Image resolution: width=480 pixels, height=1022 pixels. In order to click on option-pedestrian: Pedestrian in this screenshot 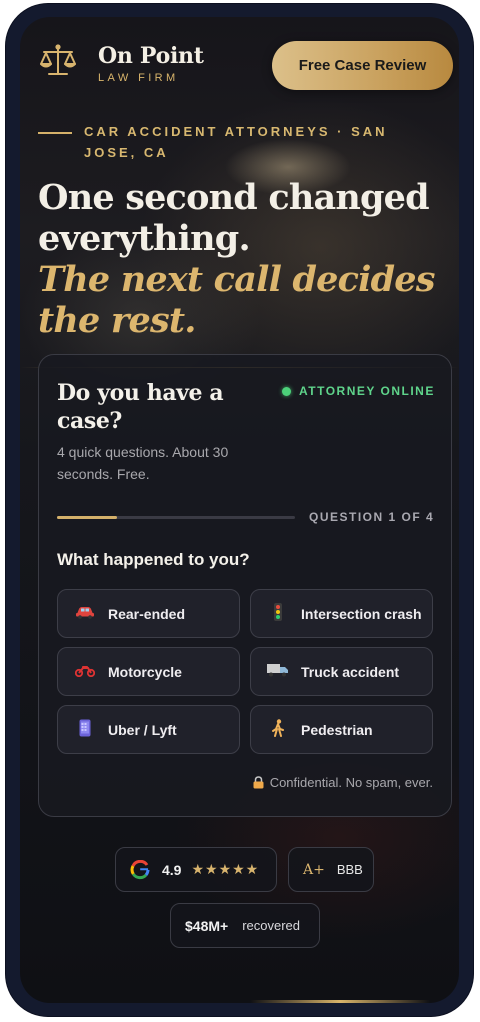, I will do `click(341, 729)`.